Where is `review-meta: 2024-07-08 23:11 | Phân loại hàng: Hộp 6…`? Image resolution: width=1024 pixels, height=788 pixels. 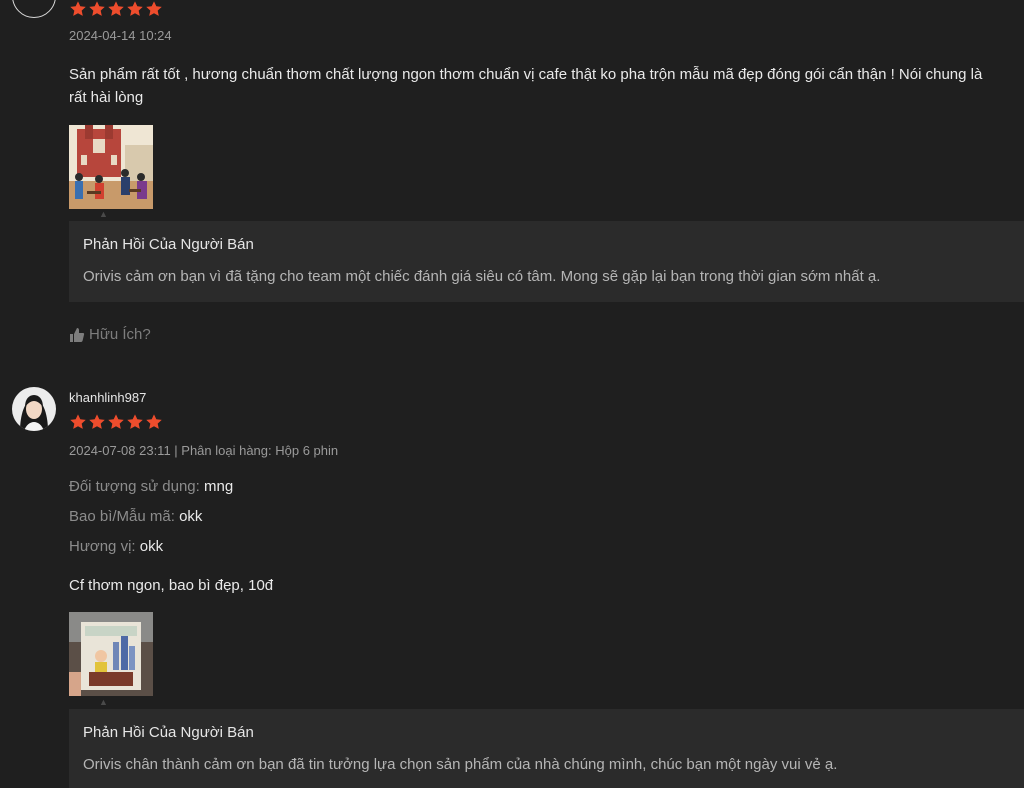
review-meta: 2024-07-08 23:11 | Phân loại hàng: Hộp 6… is located at coordinates (204, 450).